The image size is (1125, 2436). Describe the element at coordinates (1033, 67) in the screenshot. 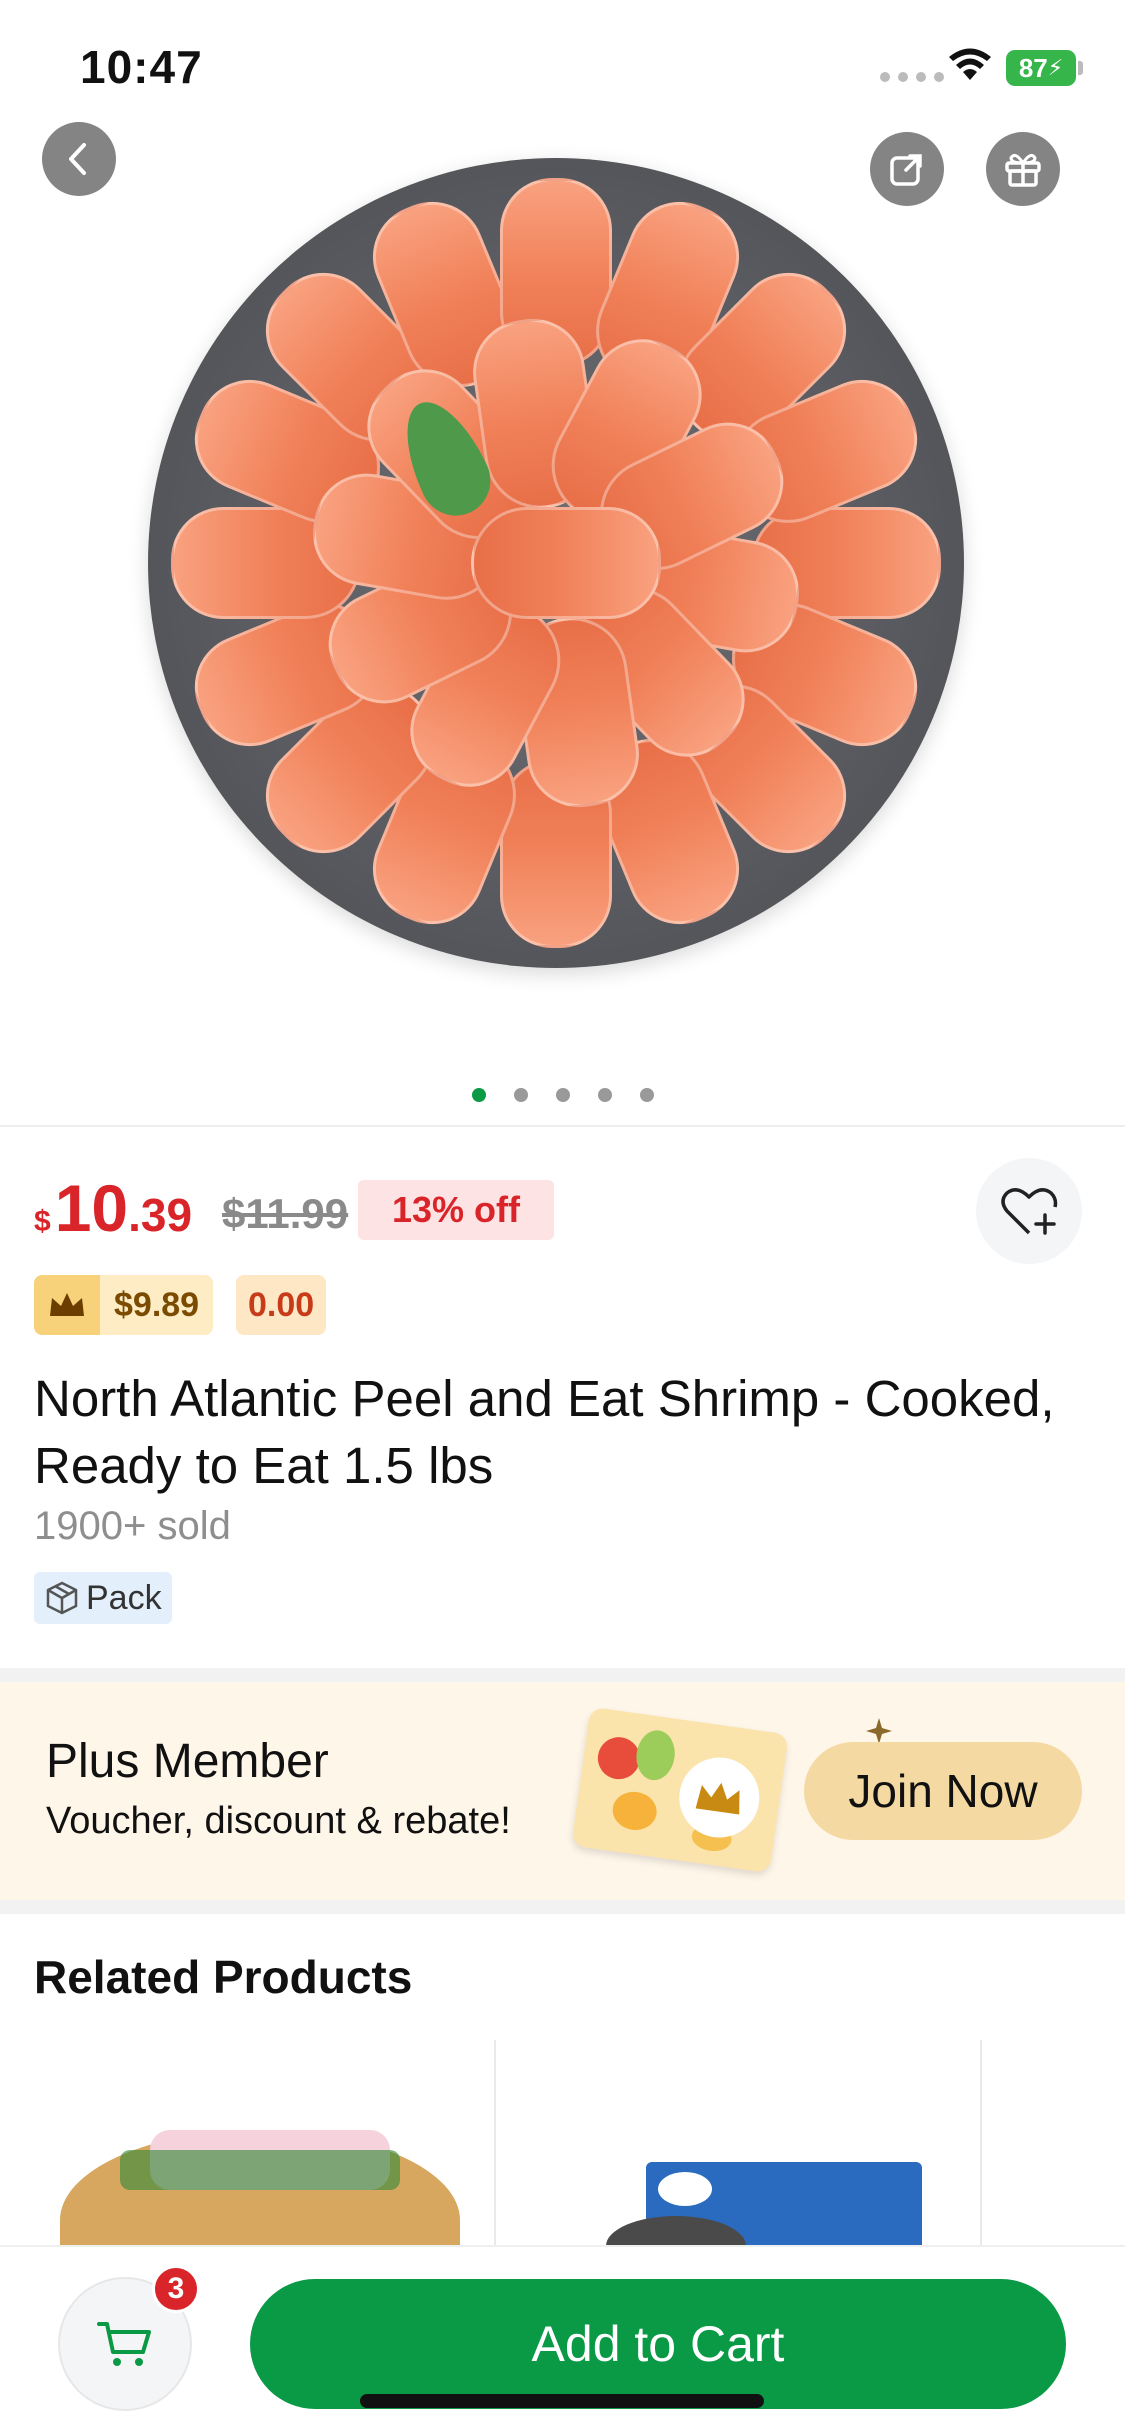

I see `battery-level: 87` at that location.